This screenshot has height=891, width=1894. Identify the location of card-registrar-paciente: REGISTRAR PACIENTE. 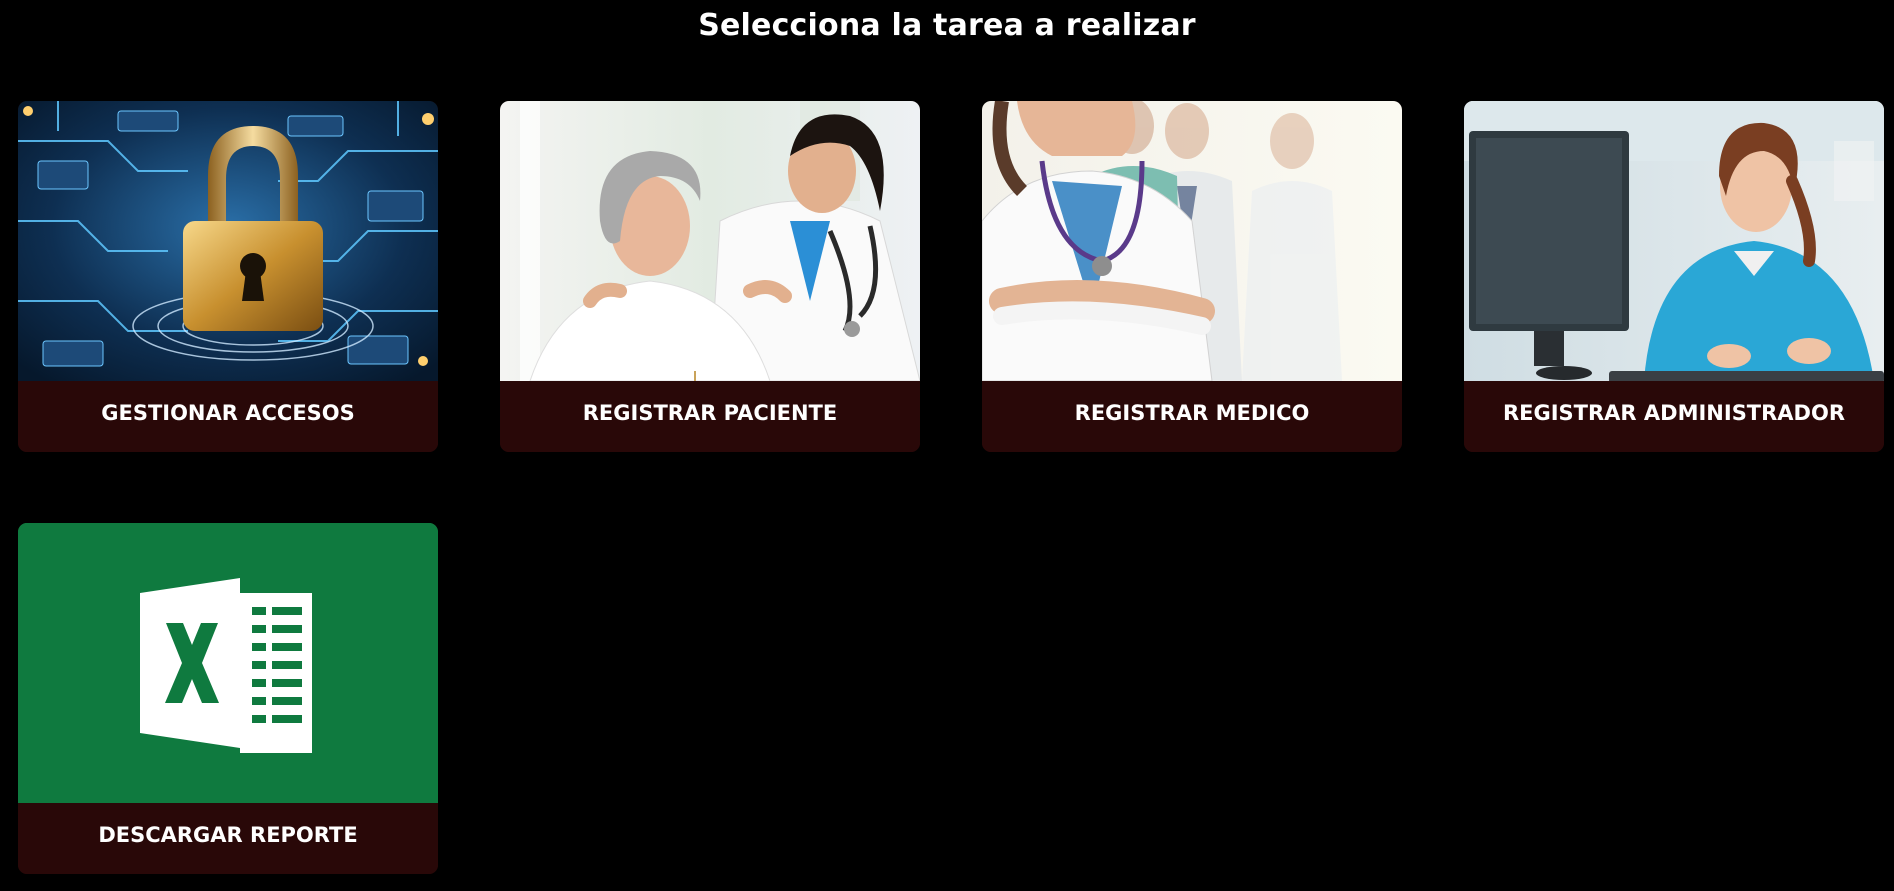
(710, 276).